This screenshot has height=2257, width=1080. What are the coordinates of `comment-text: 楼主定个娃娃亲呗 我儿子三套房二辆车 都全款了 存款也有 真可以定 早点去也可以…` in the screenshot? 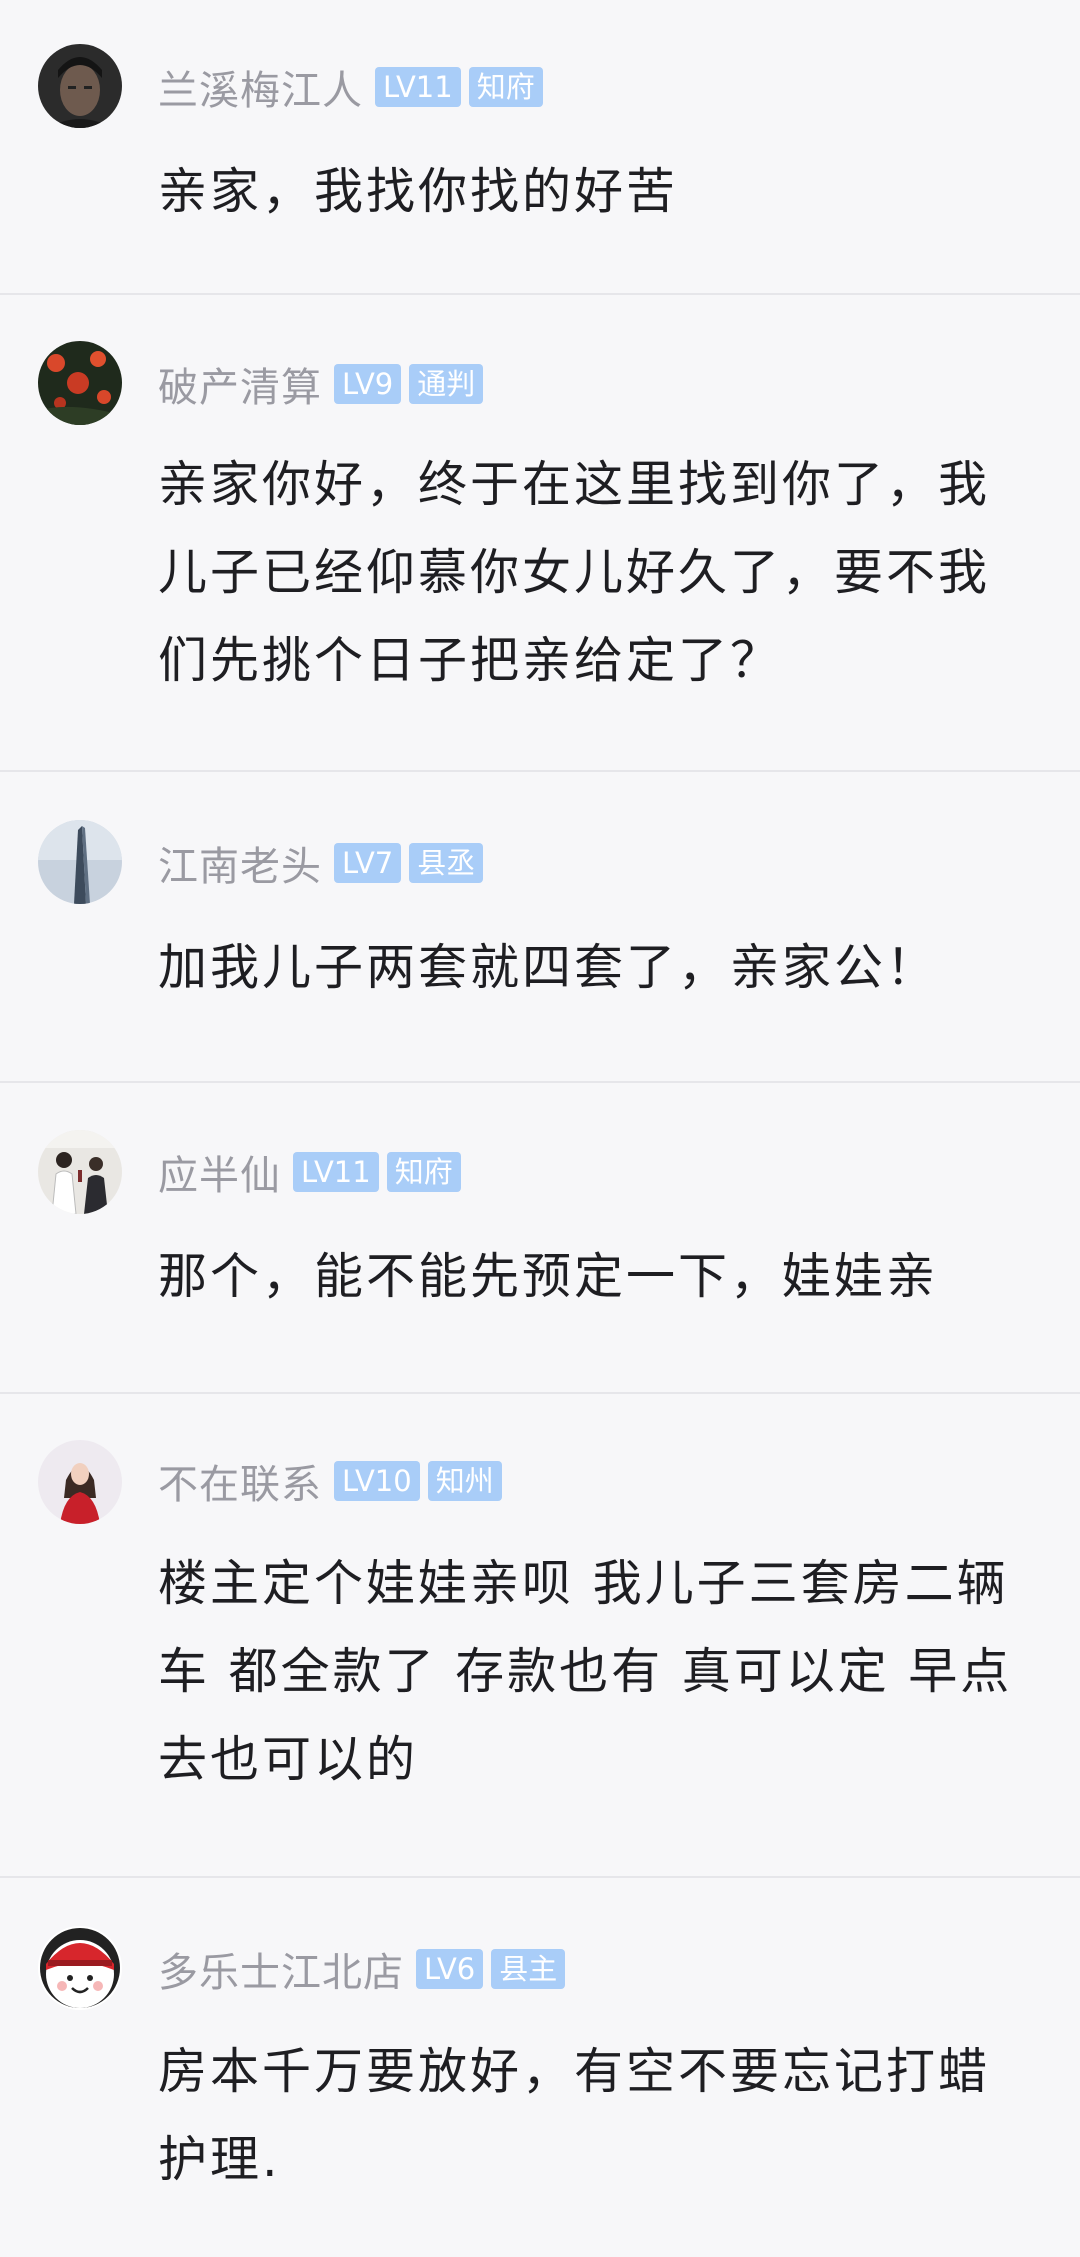 It's located at (585, 1671).